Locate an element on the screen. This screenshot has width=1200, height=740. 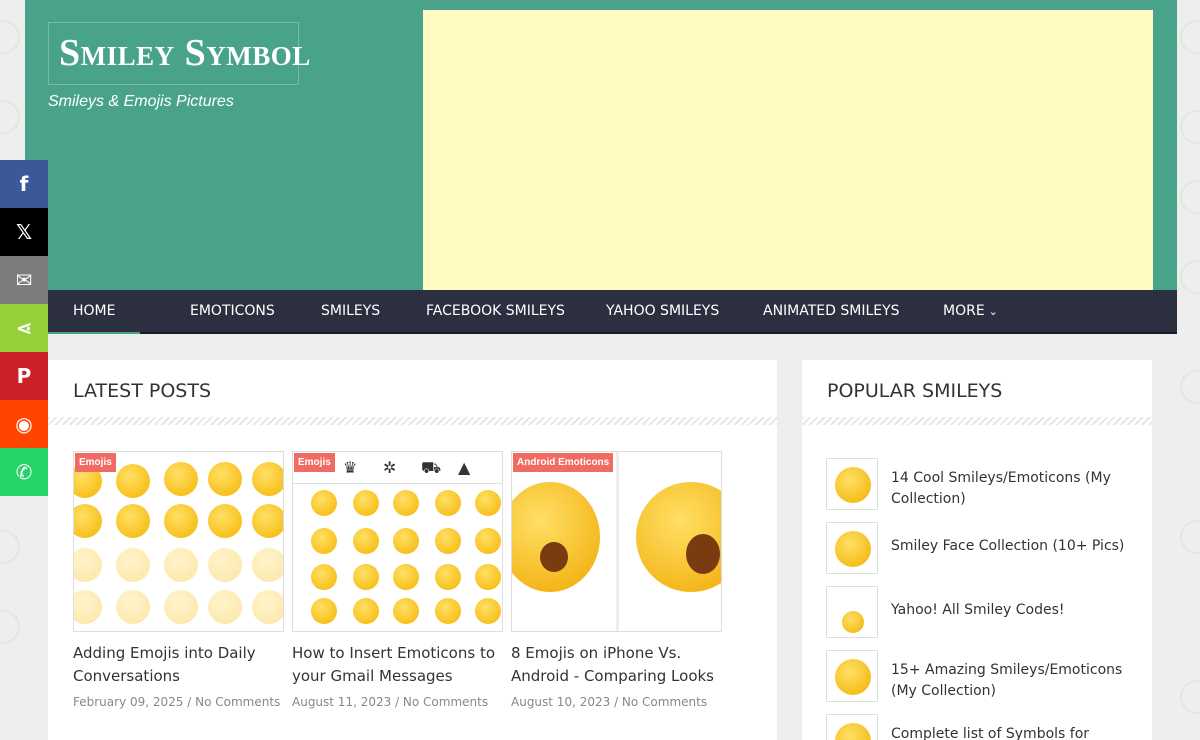
x-share-button: 𝕏 is located at coordinates (24, 232).